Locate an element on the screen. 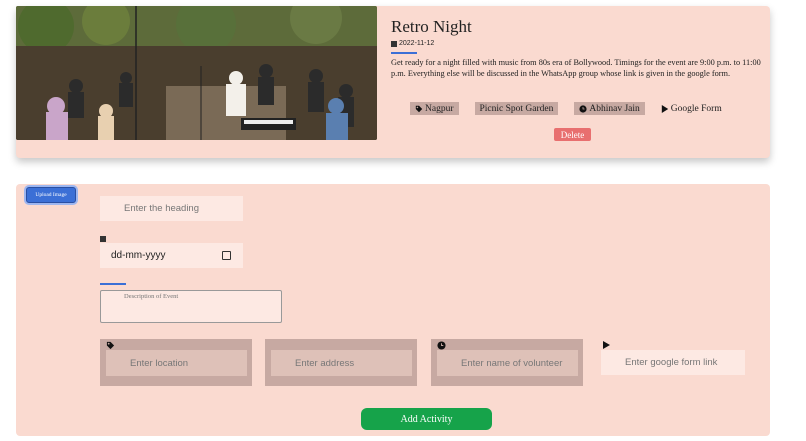  description-accent-bar is located at coordinates (113, 284).